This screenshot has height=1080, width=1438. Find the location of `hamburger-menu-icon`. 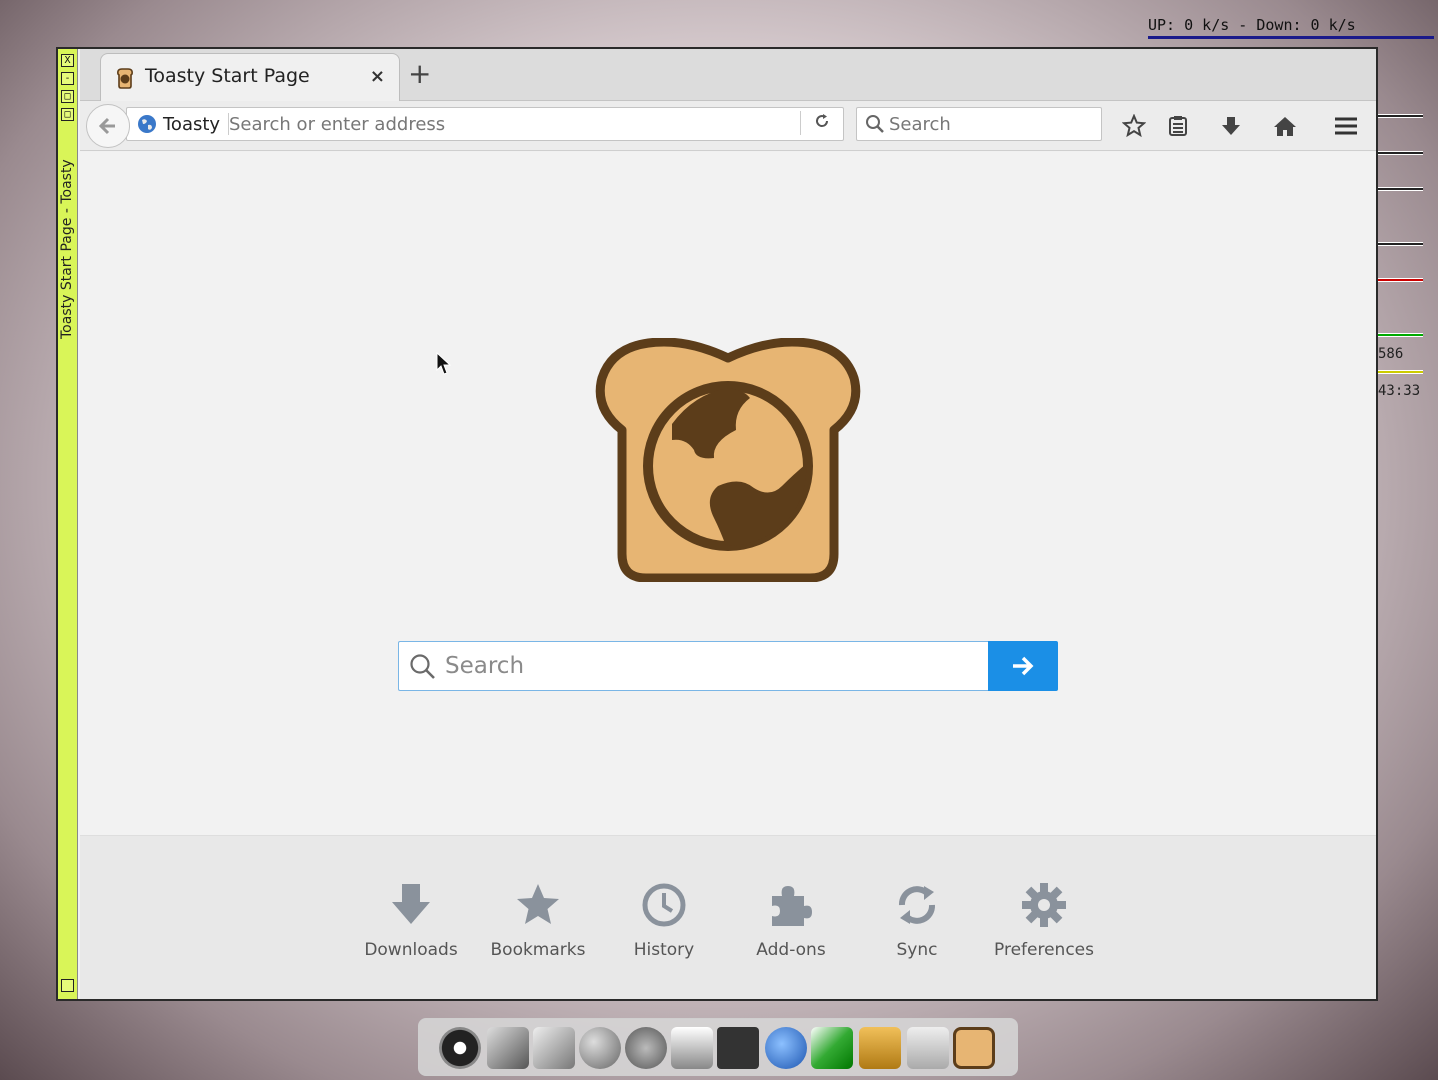

hamburger-menu-icon is located at coordinates (1346, 126).